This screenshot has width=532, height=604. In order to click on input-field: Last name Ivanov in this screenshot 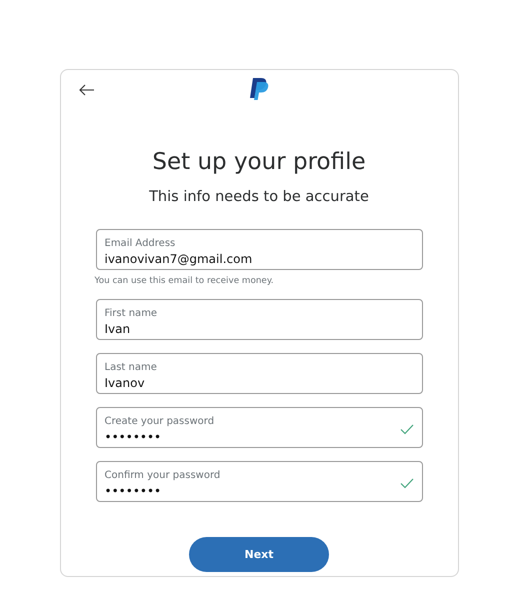, I will do `click(259, 373)`.